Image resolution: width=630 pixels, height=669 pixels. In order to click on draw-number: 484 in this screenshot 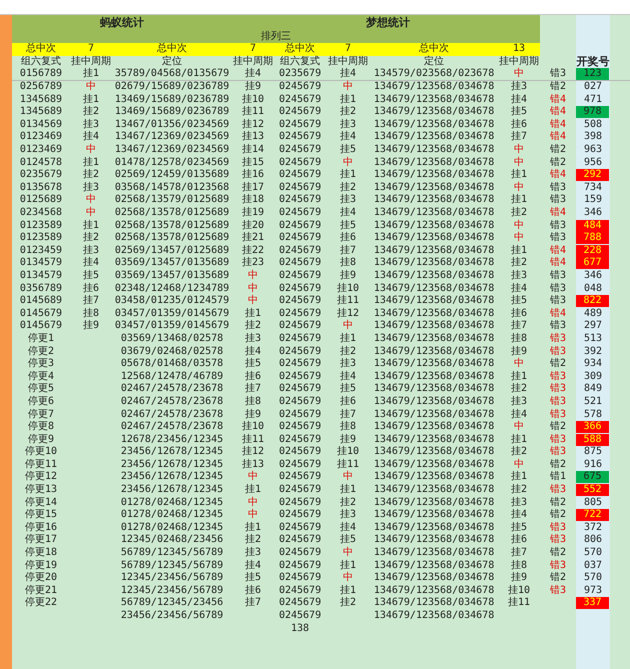, I will do `click(593, 226)`.